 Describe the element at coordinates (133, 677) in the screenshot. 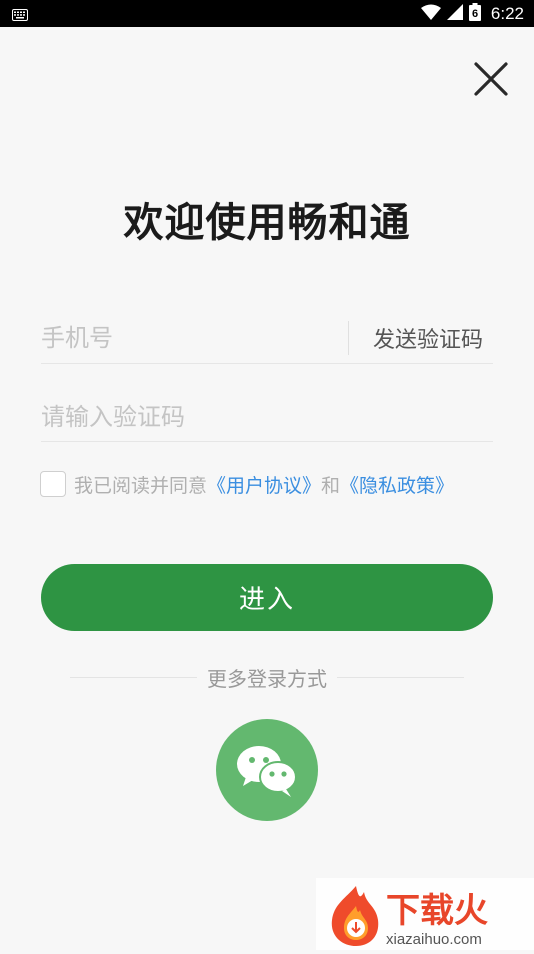

I see `divider-line-left` at that location.